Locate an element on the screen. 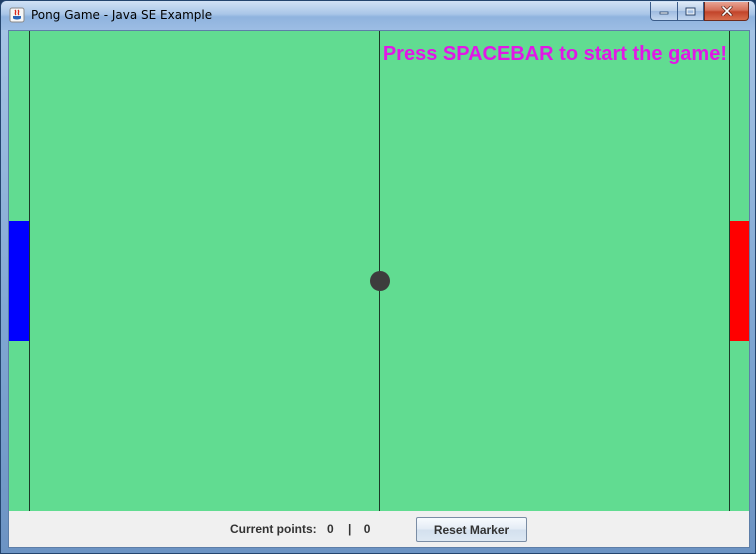 This screenshot has width=756, height=554. close-button is located at coordinates (726, 11).